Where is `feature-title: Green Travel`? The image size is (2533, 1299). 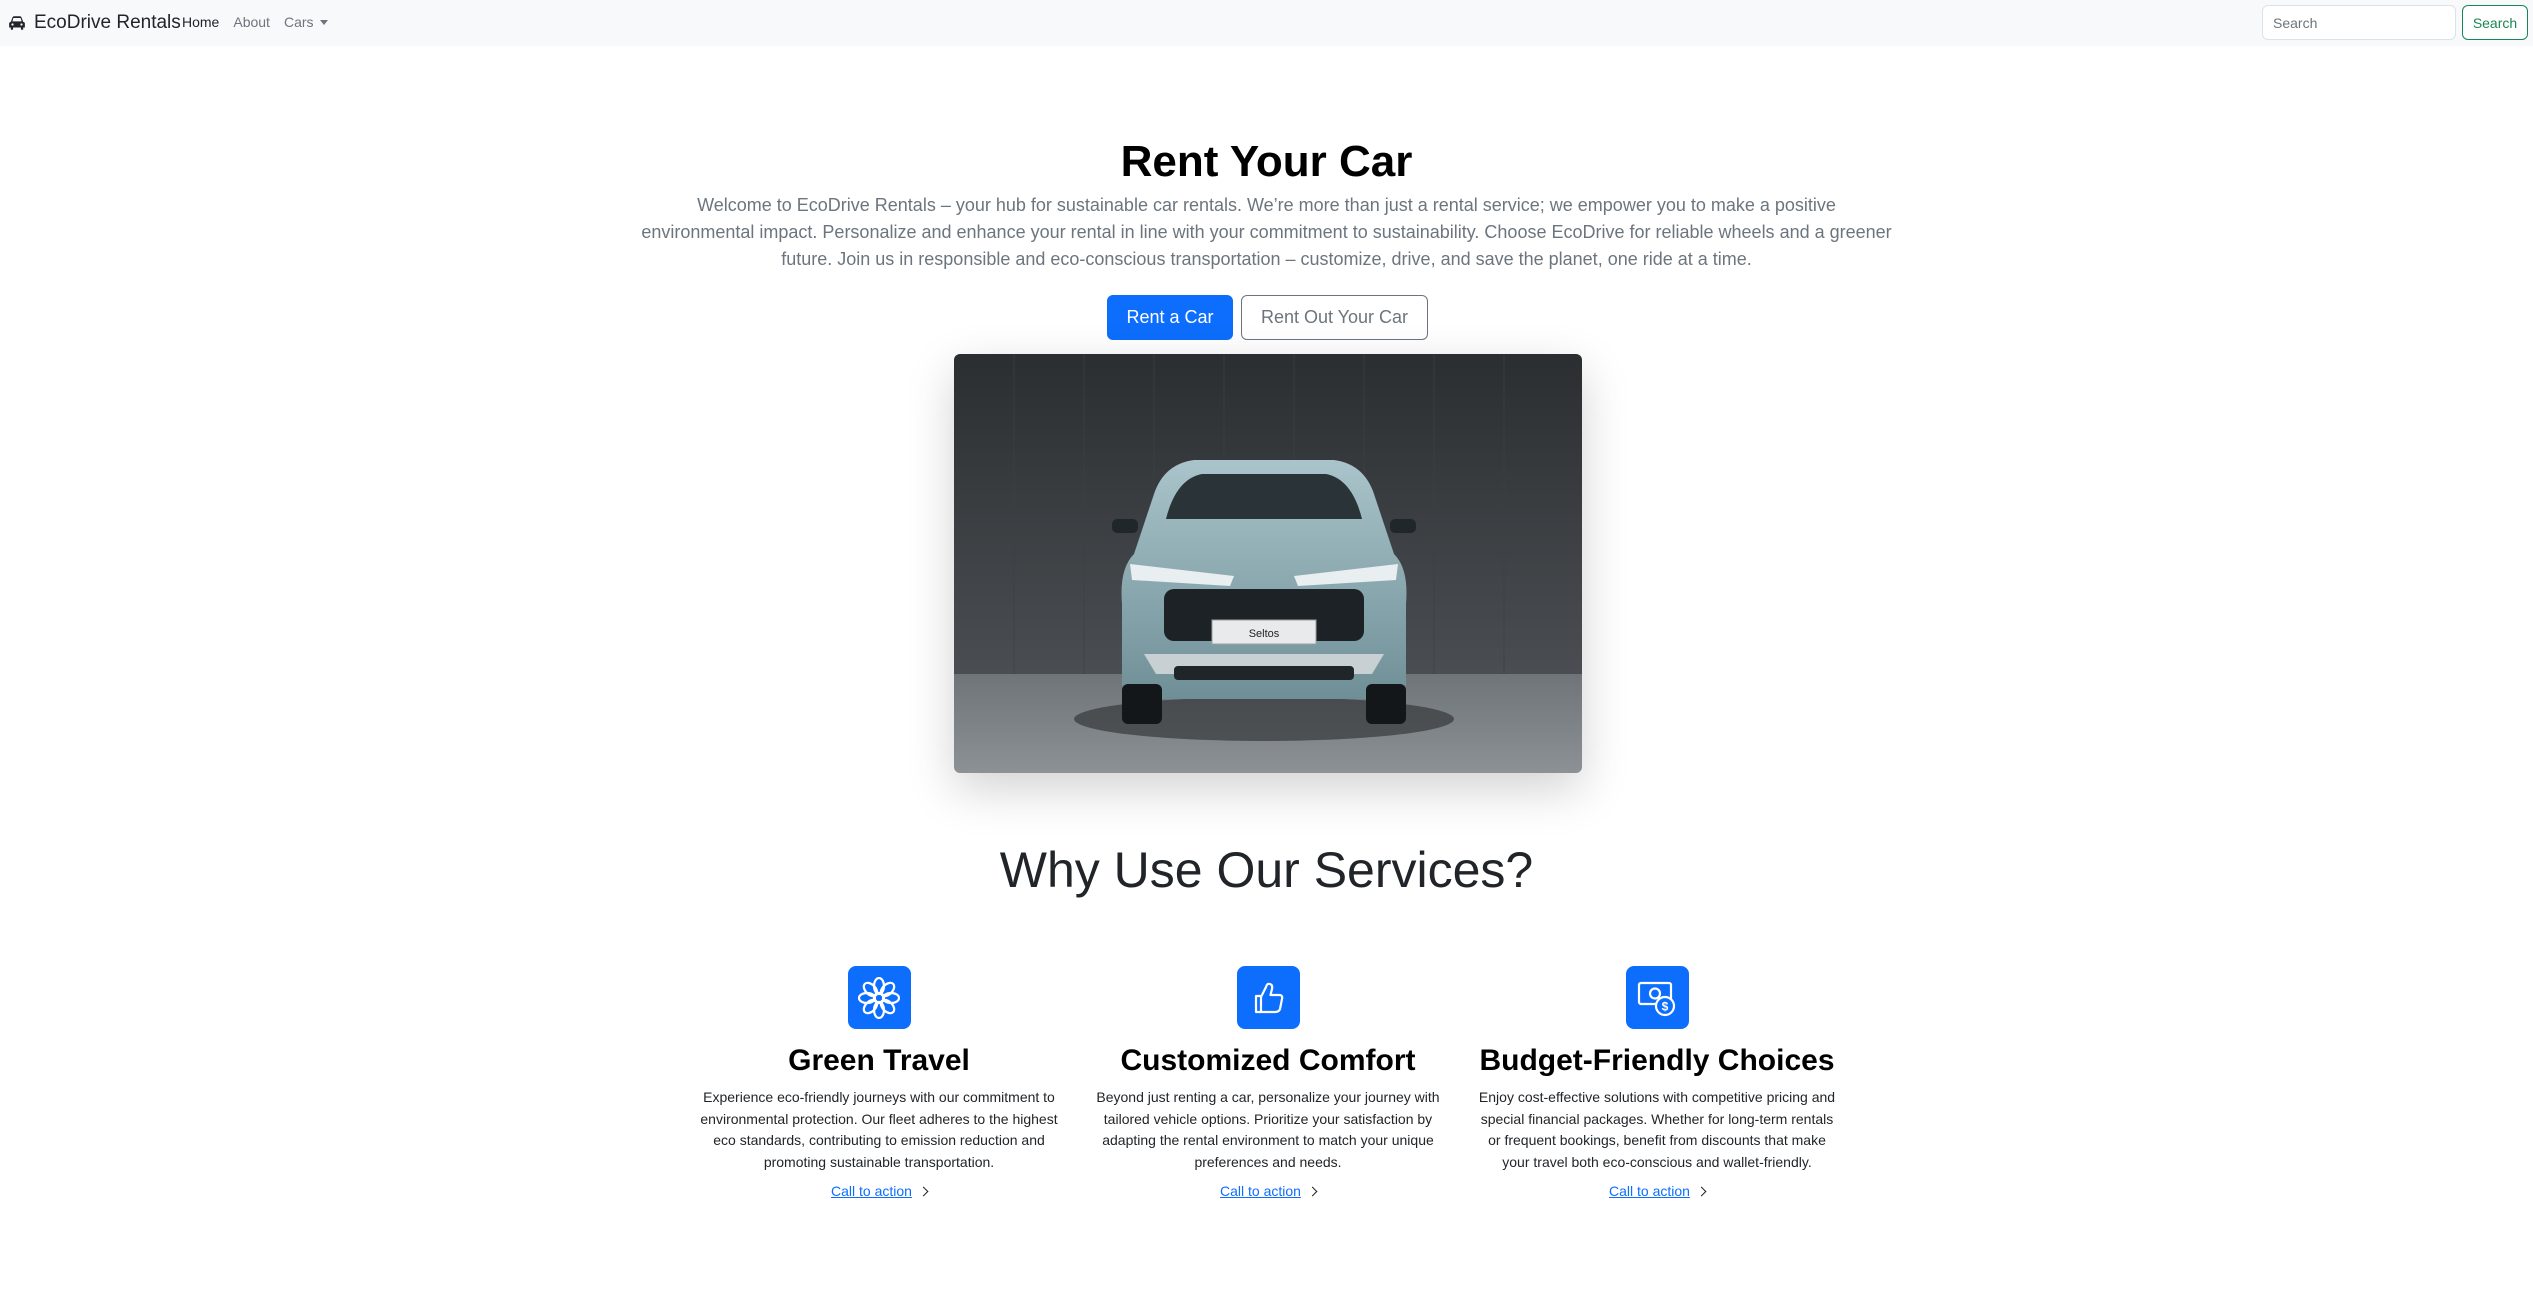
feature-title: Green Travel is located at coordinates (879, 1060).